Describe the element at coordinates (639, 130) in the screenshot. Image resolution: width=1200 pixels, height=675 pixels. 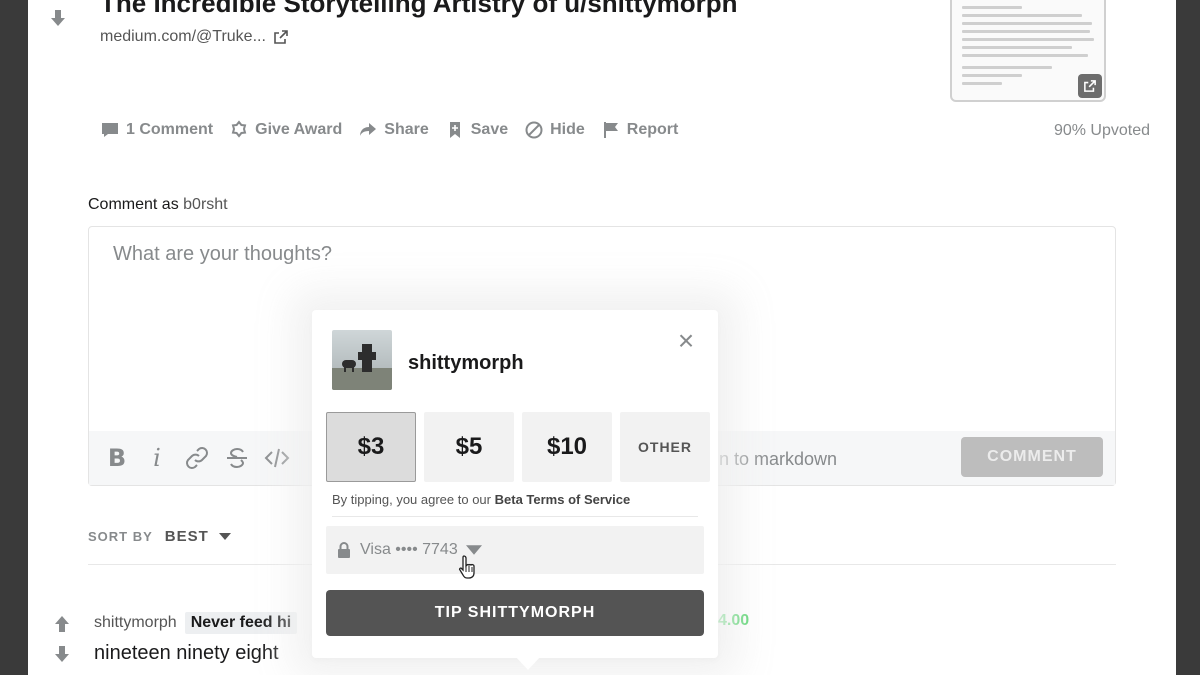
I see `report-button: Report` at that location.